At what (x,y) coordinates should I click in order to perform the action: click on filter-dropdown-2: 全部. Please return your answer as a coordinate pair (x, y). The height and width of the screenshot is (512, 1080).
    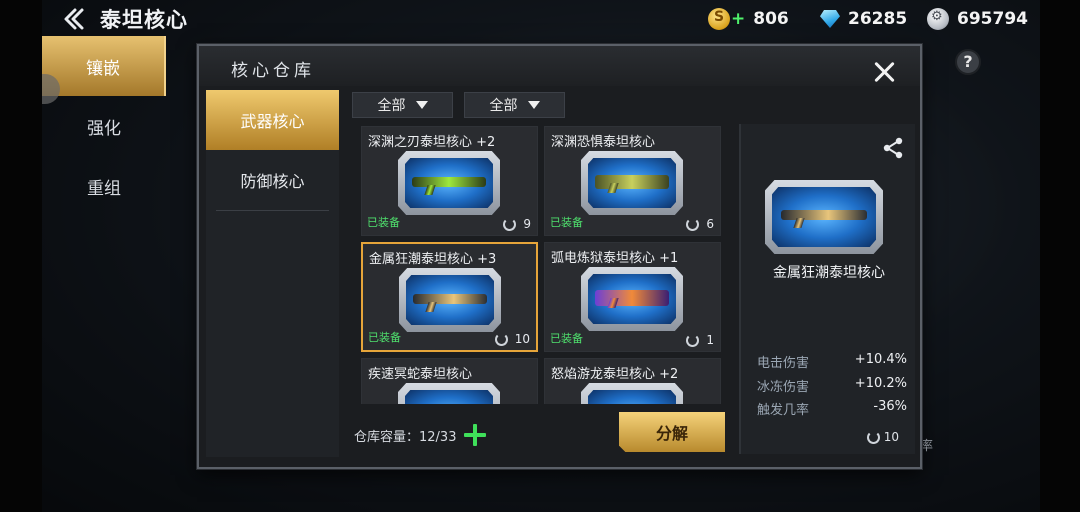
    Looking at the image, I should click on (514, 105).